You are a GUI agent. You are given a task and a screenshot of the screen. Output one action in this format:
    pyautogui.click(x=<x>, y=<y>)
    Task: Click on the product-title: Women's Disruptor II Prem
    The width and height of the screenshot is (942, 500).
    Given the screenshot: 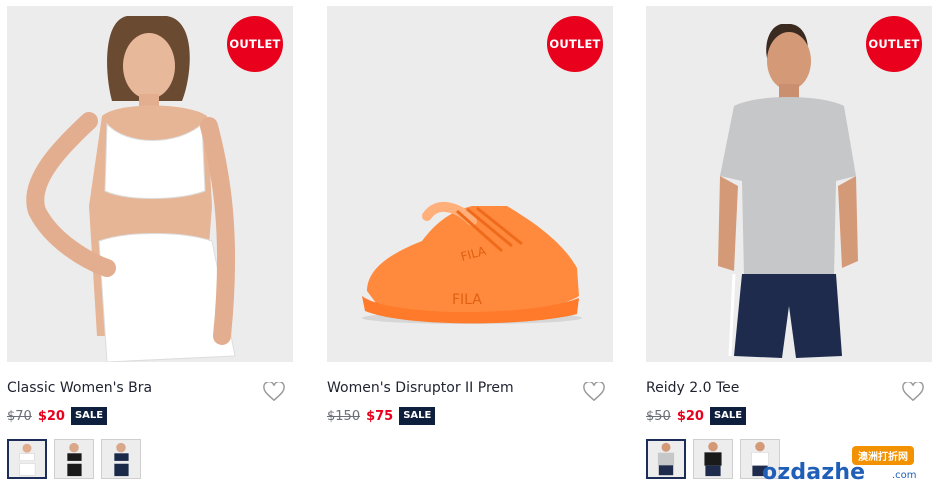 What is the action you would take?
    pyautogui.click(x=420, y=388)
    